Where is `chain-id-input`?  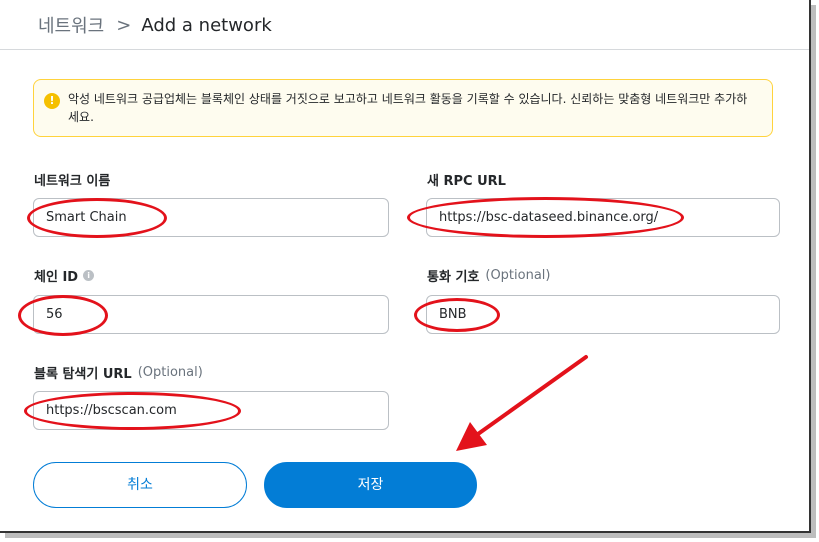
chain-id-input is located at coordinates (211, 314).